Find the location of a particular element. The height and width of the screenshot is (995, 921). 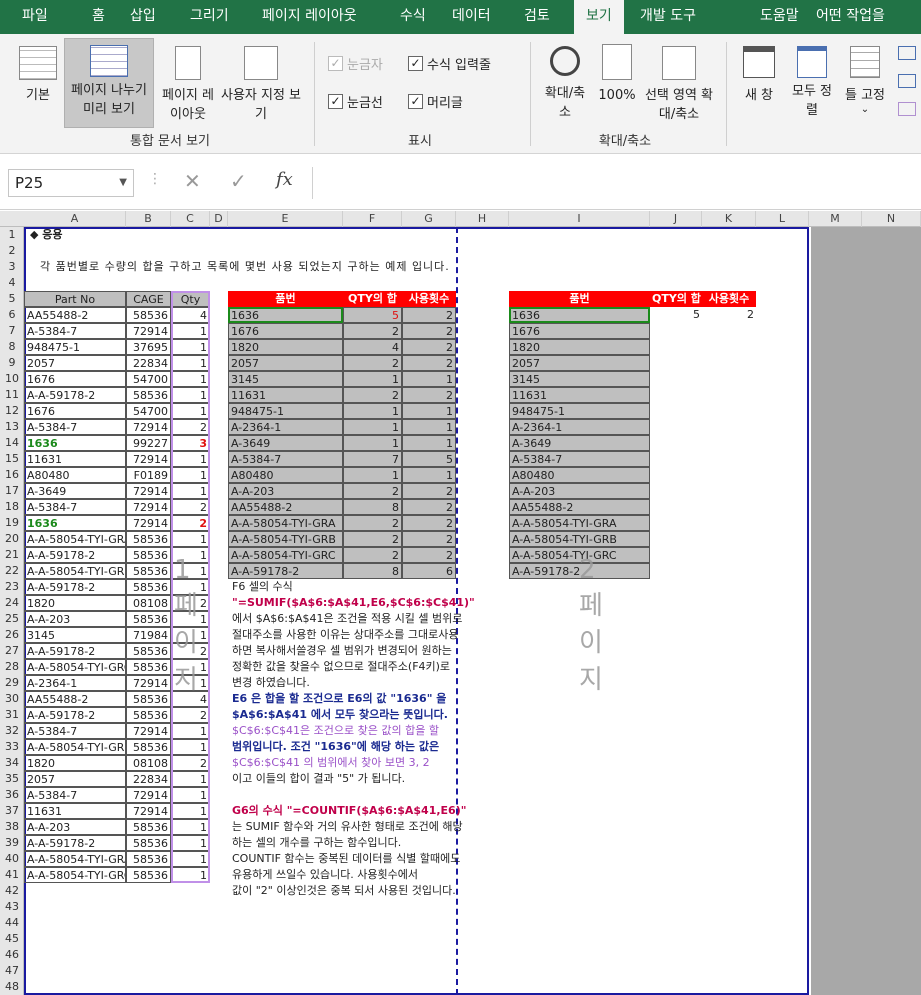

cell: A-A-59178-2 is located at coordinates (579, 571).